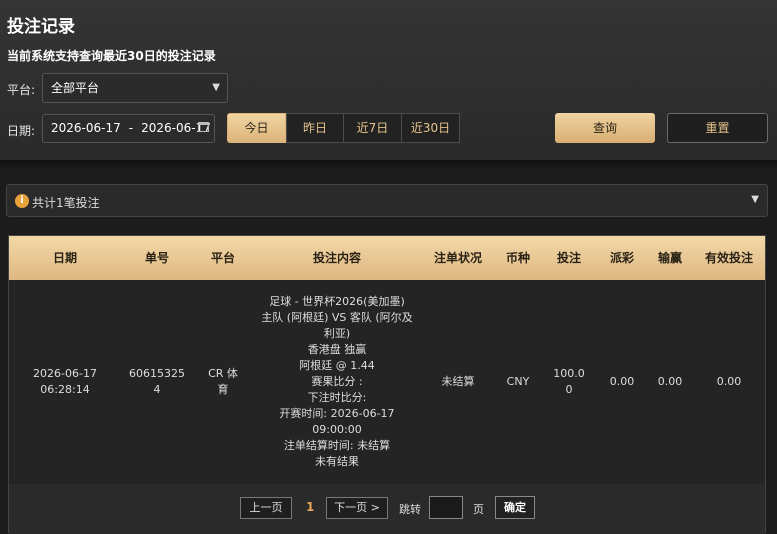  Describe the element at coordinates (65, 382) in the screenshot. I see `cell-date: 2026-06-17 06:28:14` at that location.